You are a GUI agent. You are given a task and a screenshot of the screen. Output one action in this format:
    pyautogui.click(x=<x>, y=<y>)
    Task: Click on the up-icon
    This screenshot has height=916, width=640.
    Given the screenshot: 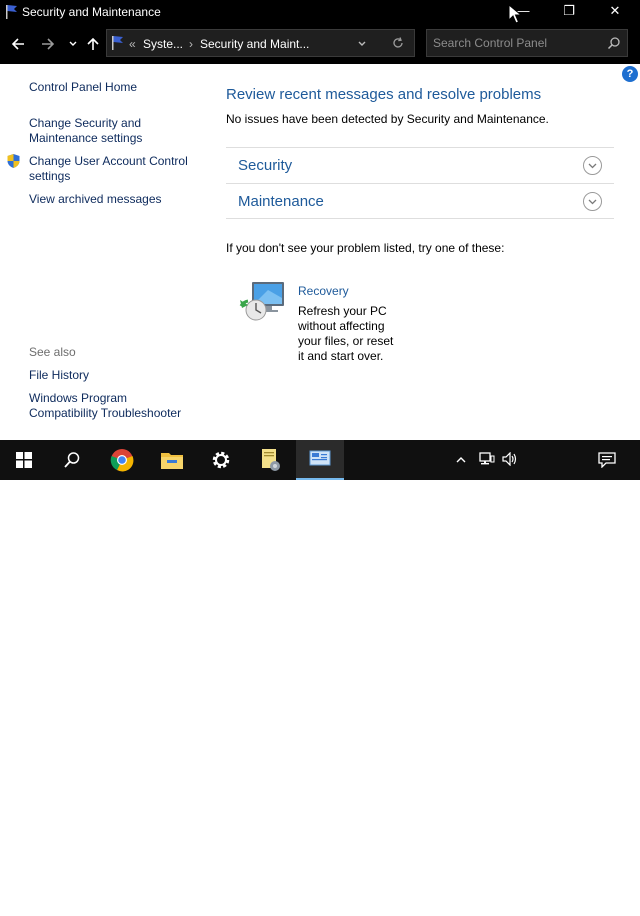 What is the action you would take?
    pyautogui.click(x=93, y=44)
    